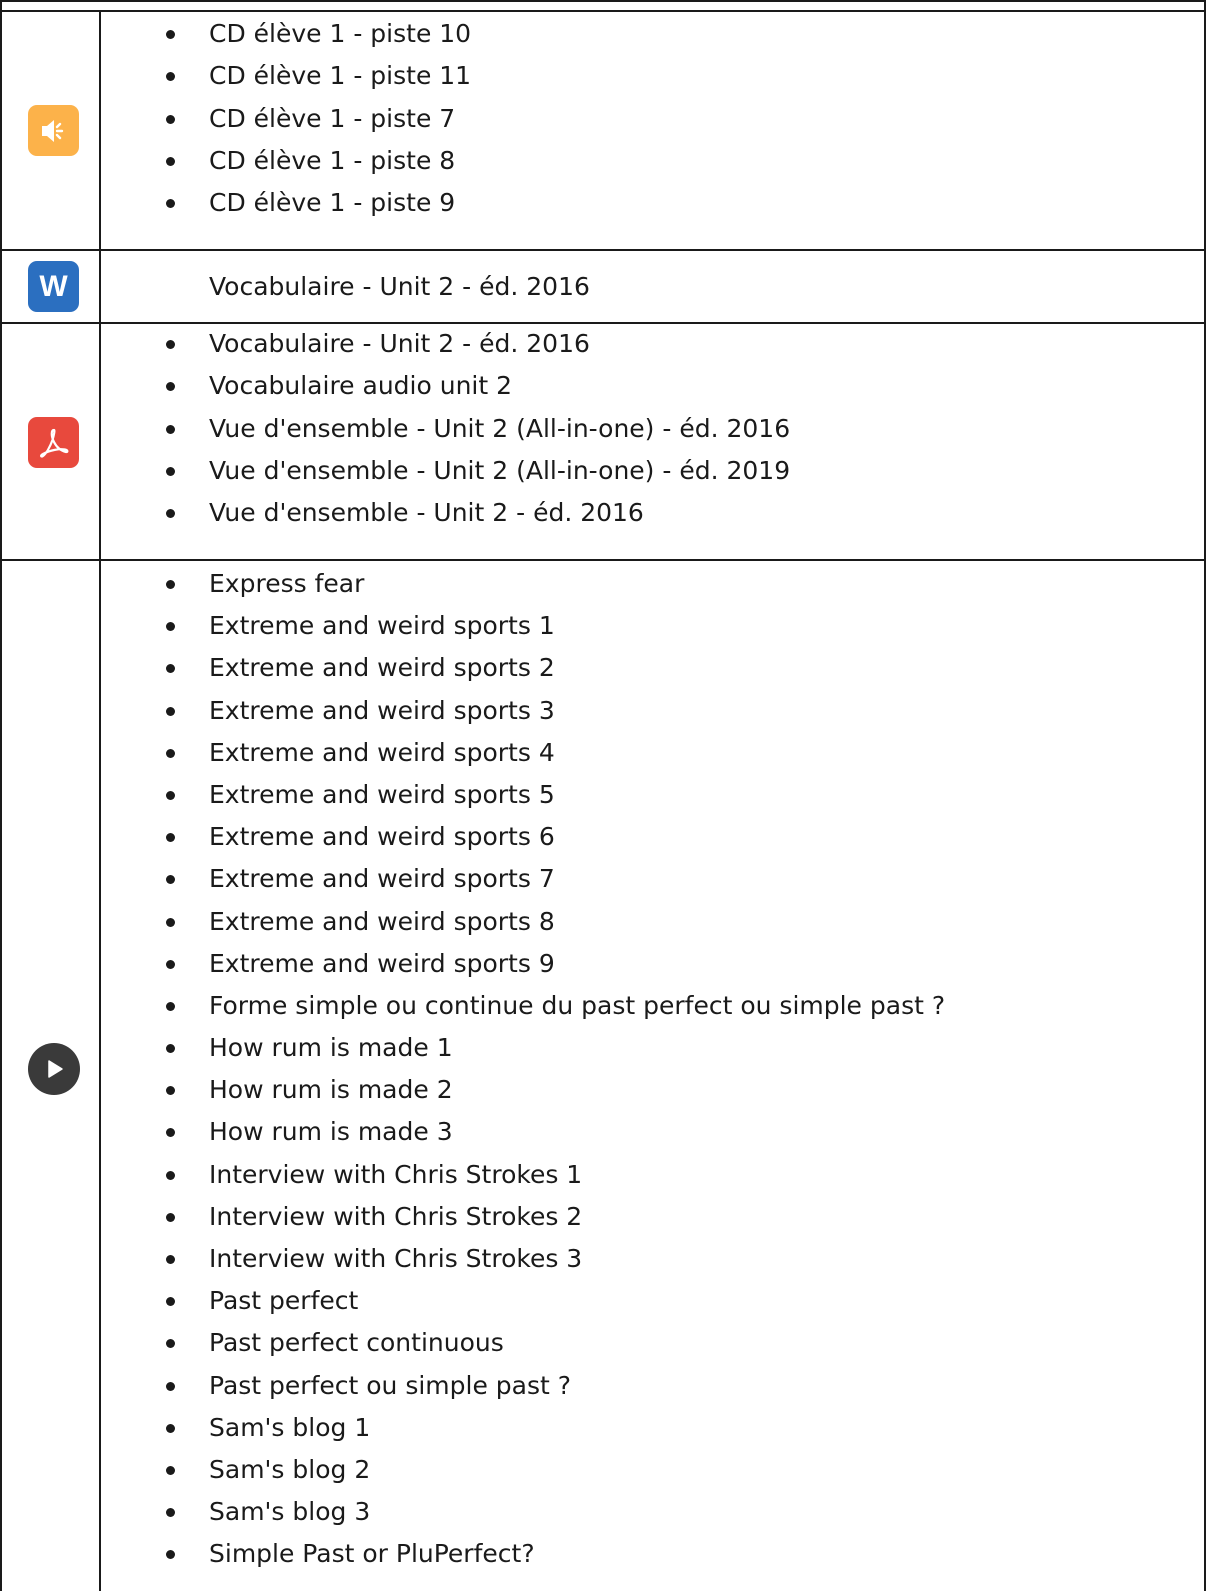  Describe the element at coordinates (472, 1512) in the screenshot. I see `resource-link: Sam's blog 3` at that location.